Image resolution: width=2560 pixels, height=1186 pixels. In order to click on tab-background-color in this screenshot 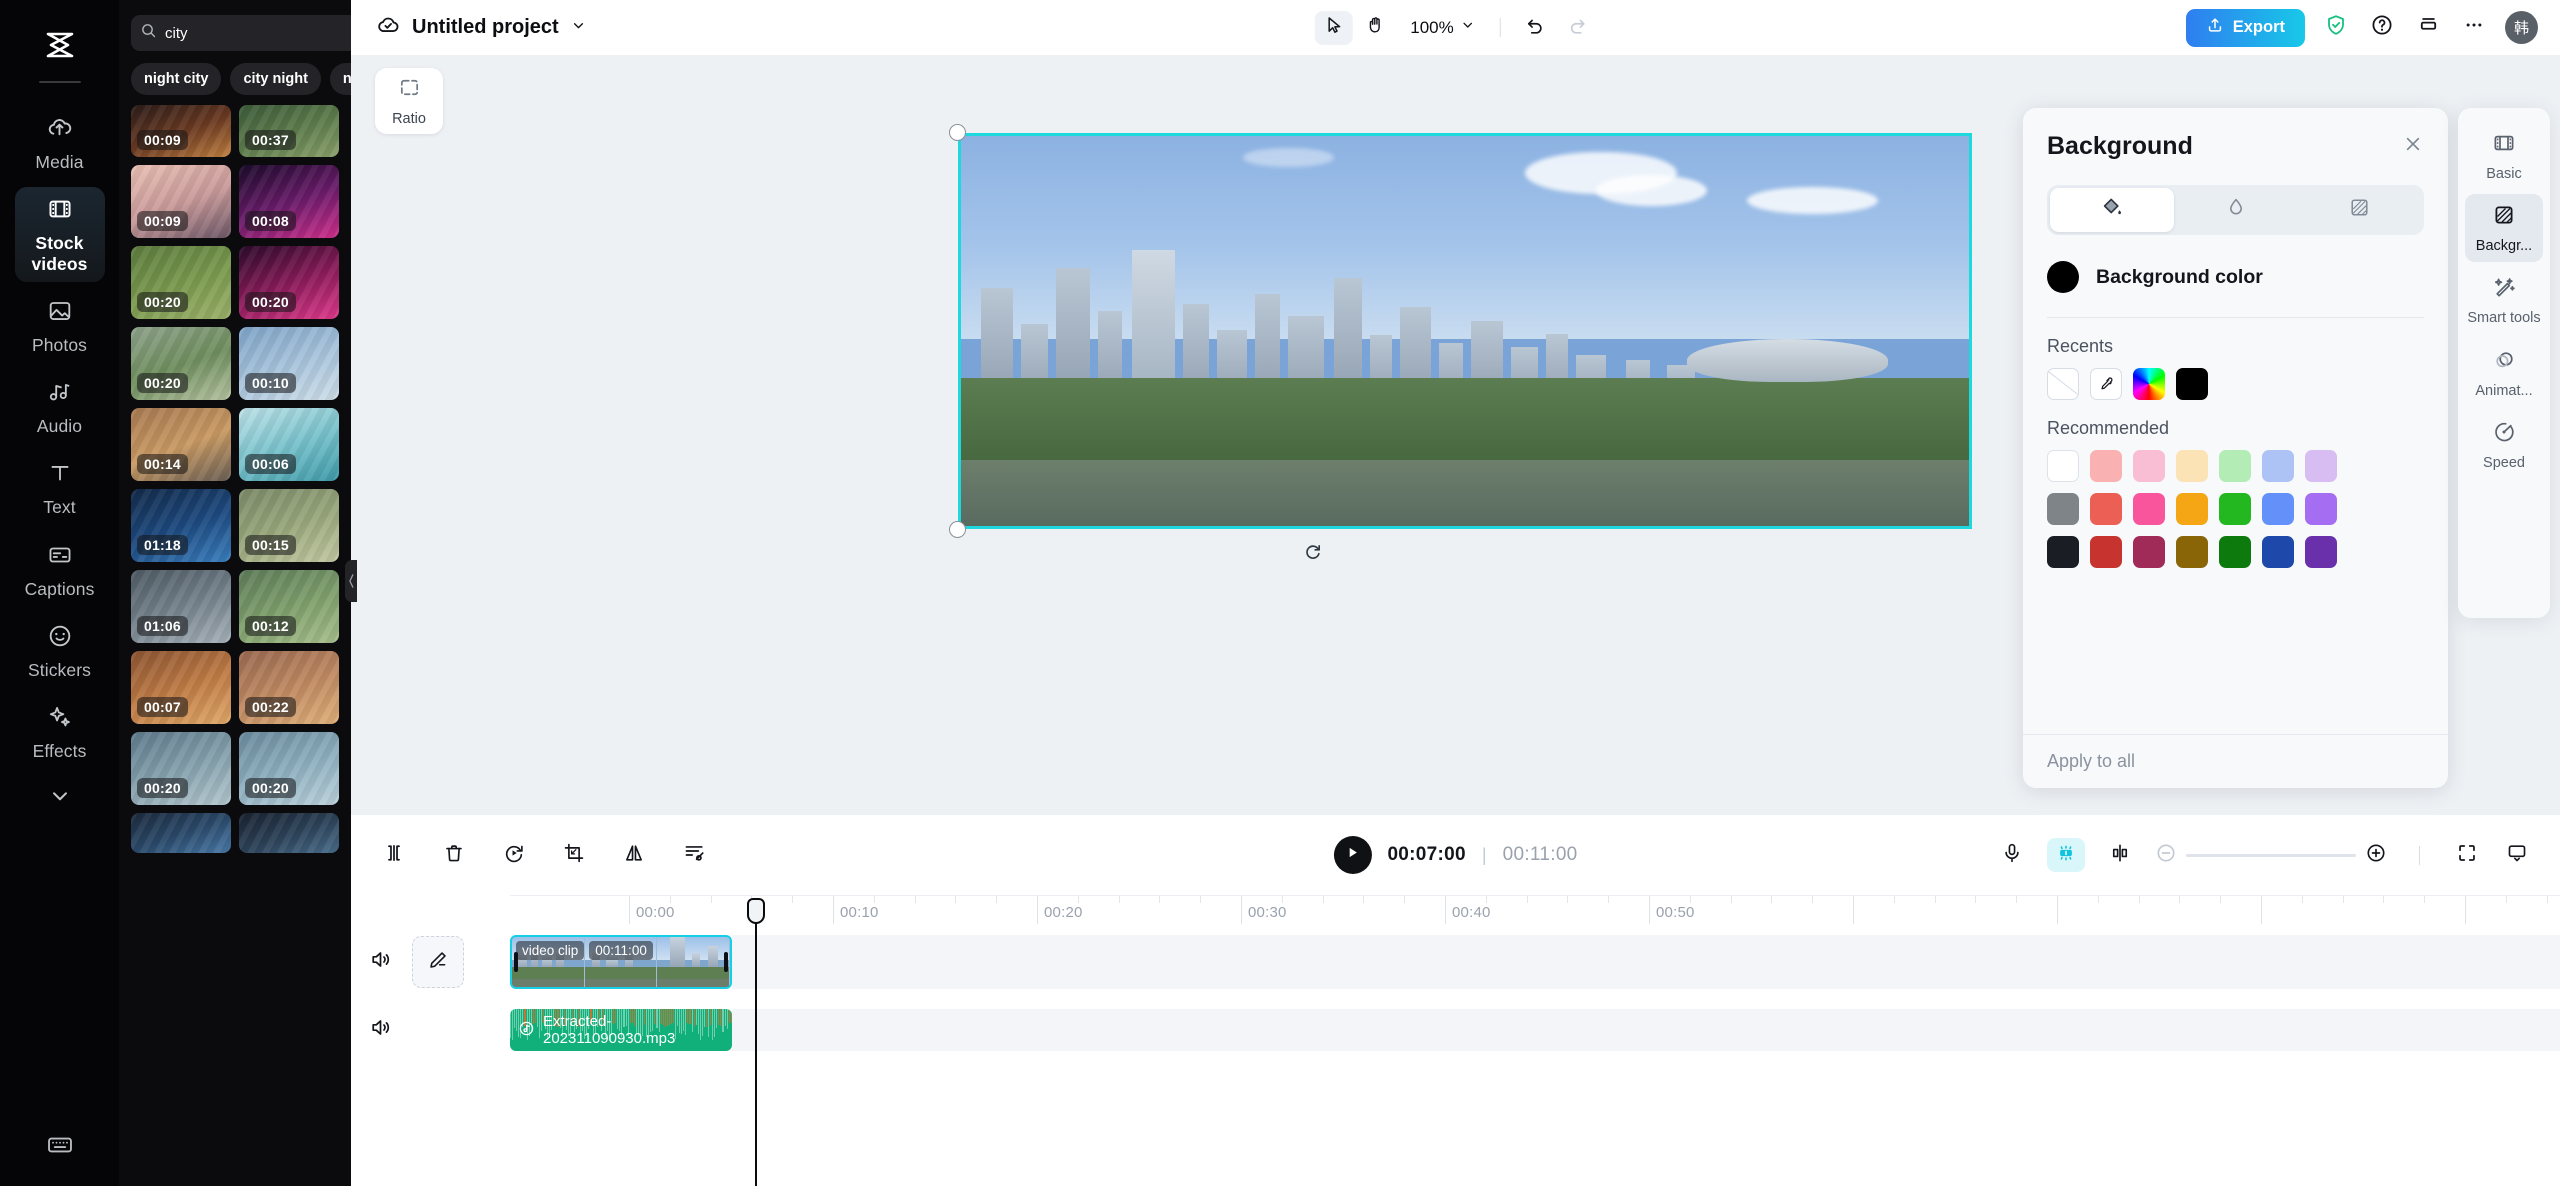, I will do `click(2112, 210)`.